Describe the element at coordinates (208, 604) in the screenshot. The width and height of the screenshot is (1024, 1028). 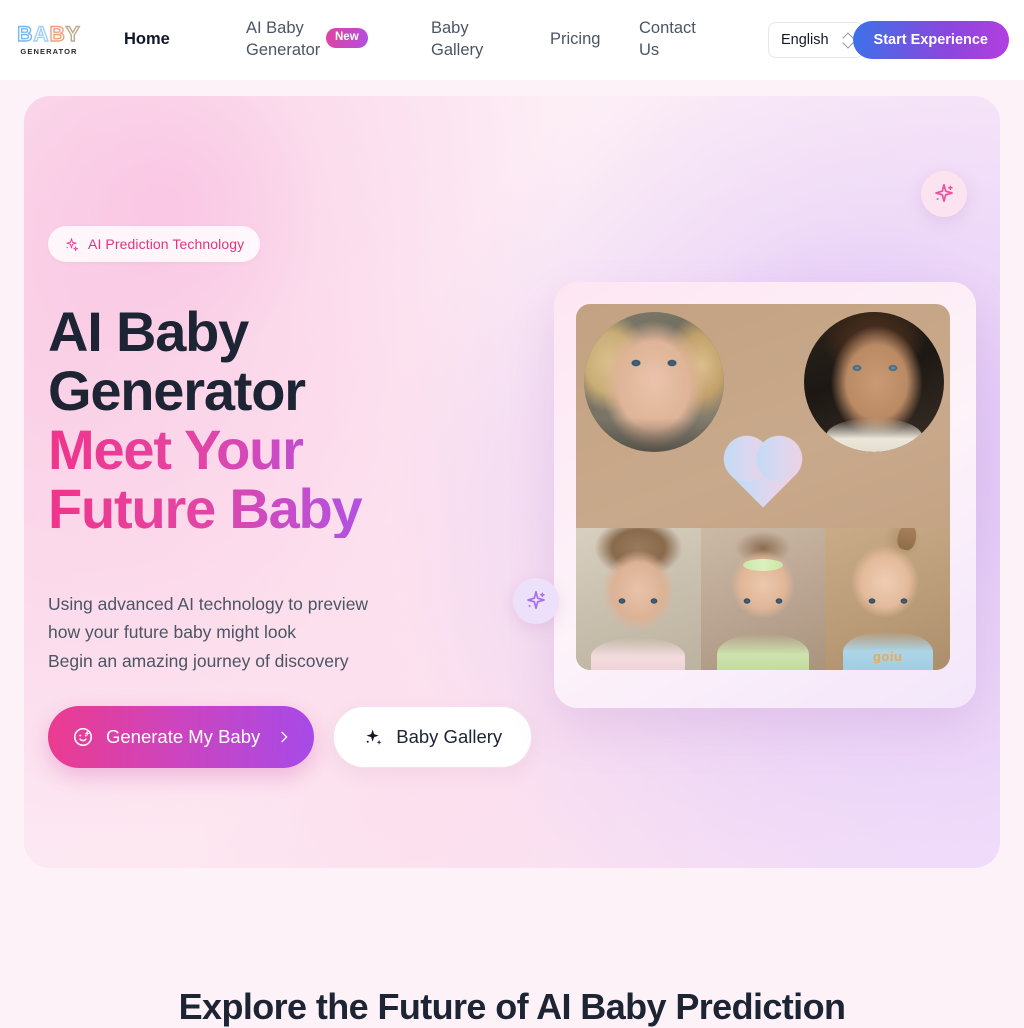
I see `hero-subtitle-line1: Using advanced AI technology to preview` at that location.